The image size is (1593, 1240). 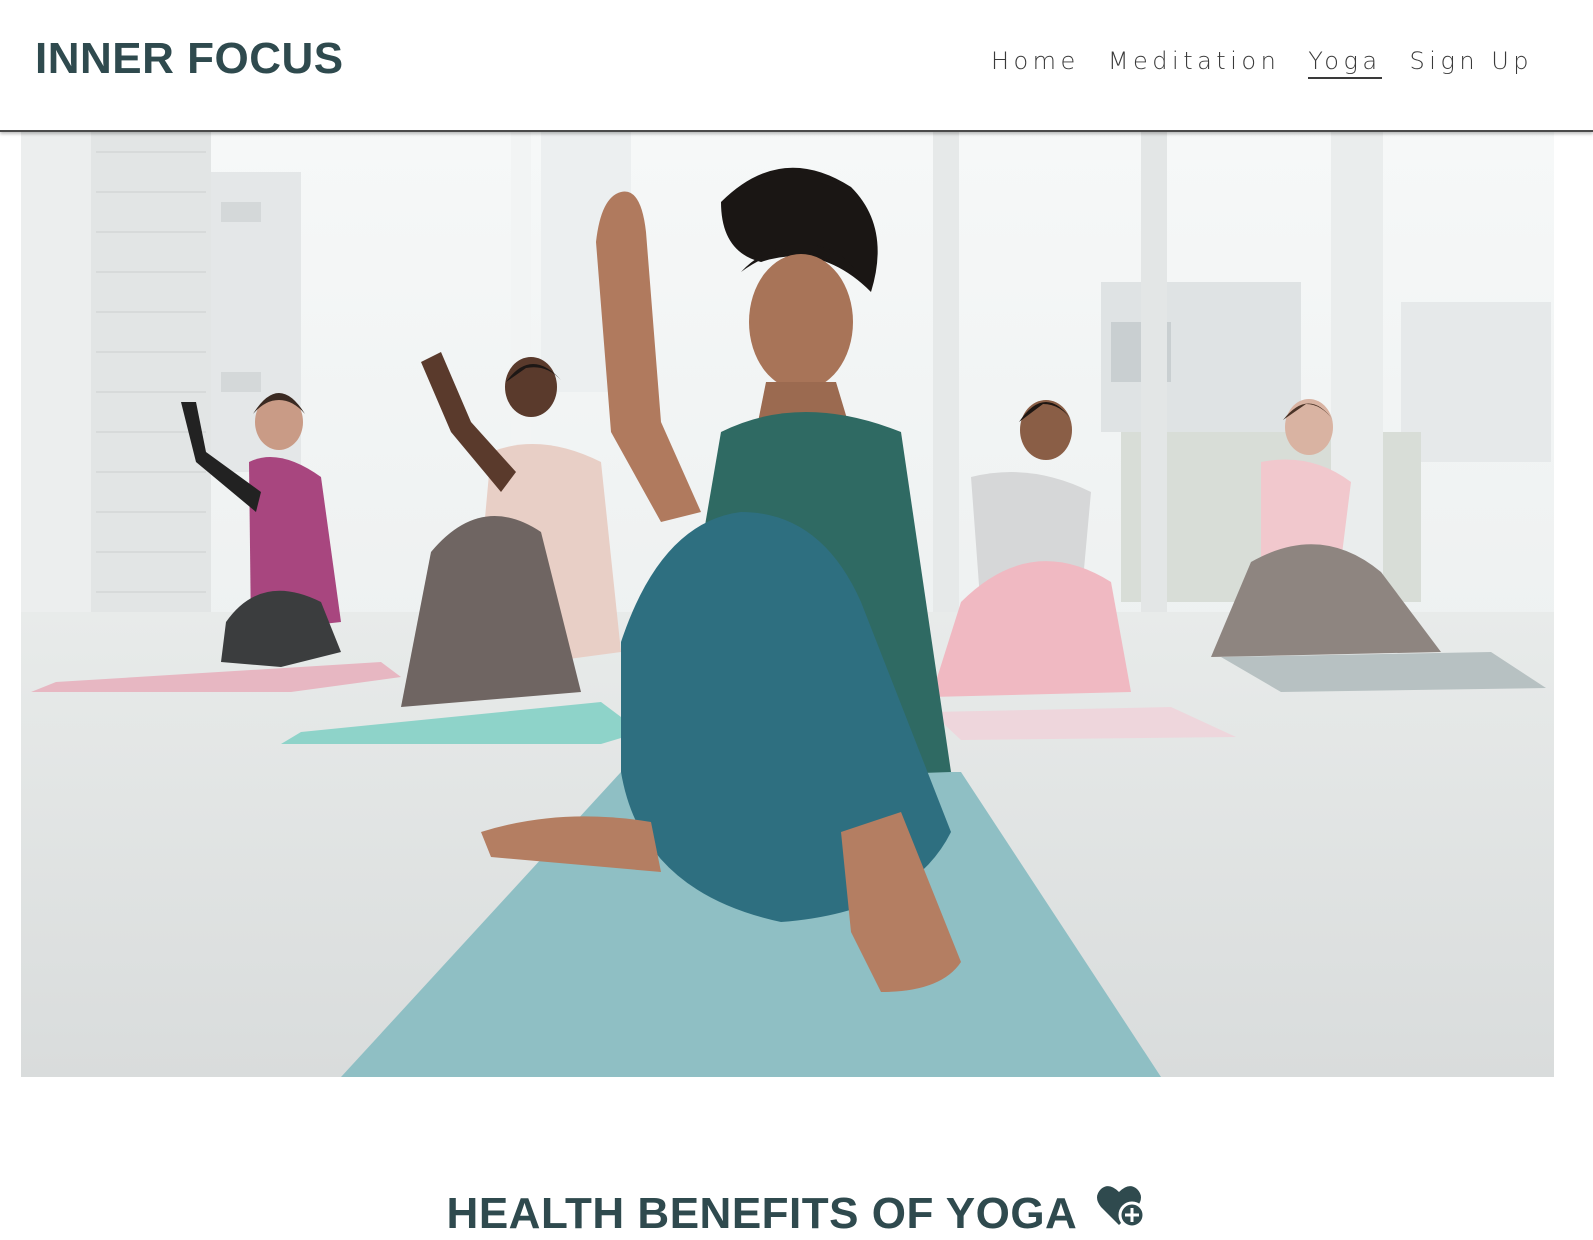 I want to click on main-nav: Home Meditation Yoga Sign Up, so click(x=1262, y=63).